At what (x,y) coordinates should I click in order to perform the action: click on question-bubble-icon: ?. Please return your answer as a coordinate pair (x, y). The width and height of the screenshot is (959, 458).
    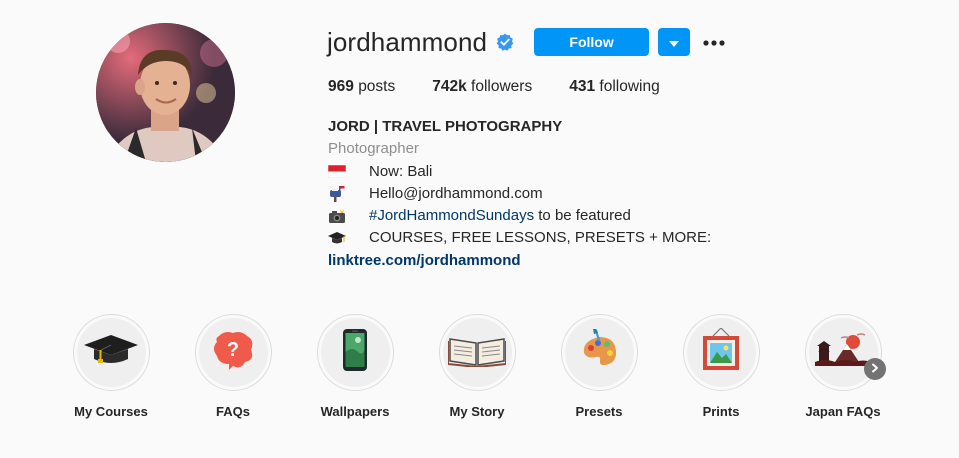
    Looking at the image, I should click on (233, 352).